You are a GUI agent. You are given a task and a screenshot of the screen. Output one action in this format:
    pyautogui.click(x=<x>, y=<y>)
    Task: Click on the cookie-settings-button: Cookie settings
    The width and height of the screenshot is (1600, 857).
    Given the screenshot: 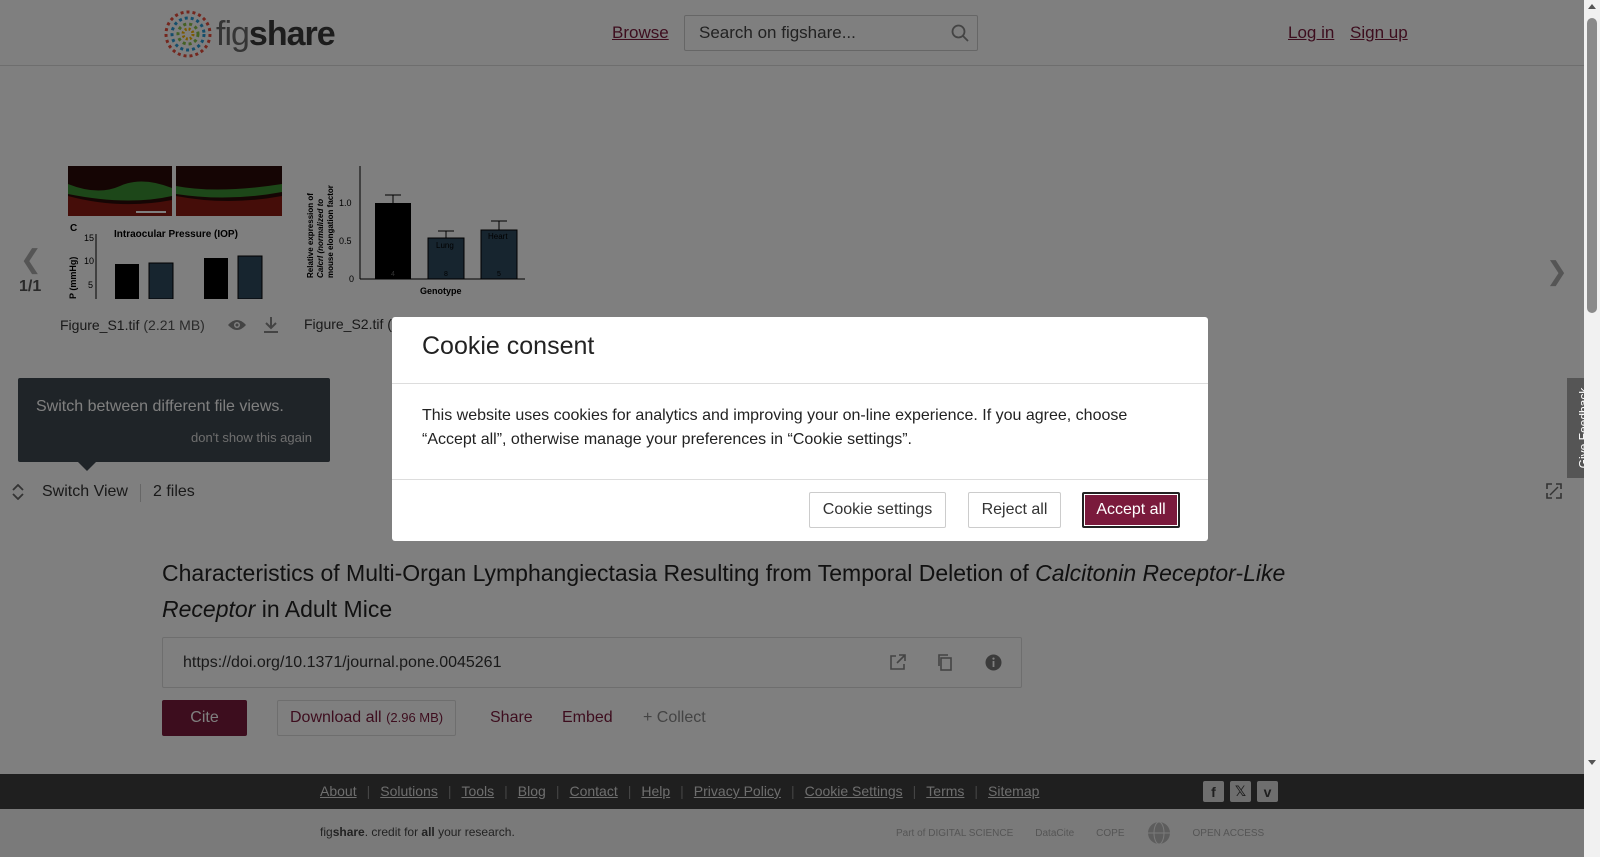 What is the action you would take?
    pyautogui.click(x=877, y=510)
    